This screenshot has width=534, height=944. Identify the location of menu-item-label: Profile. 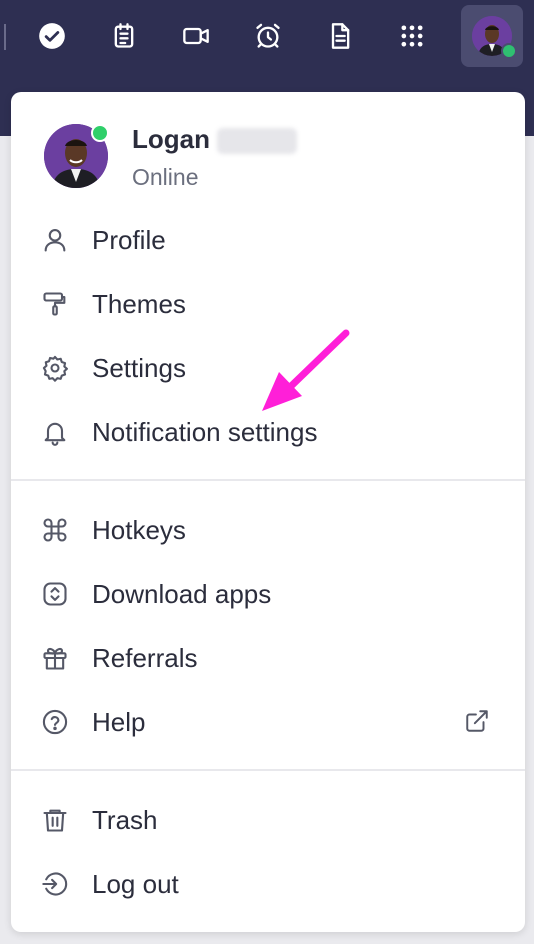
(129, 240).